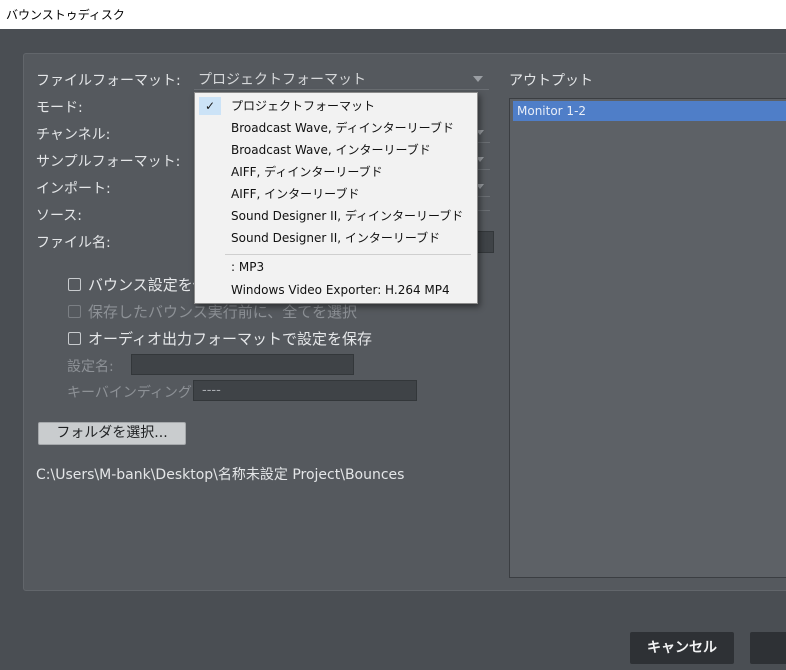 The width and height of the screenshot is (786, 670). What do you see at coordinates (222, 312) in the screenshot?
I see `select-all-before-saved-label: 保存したバウンス実行前に、全てを選択` at bounding box center [222, 312].